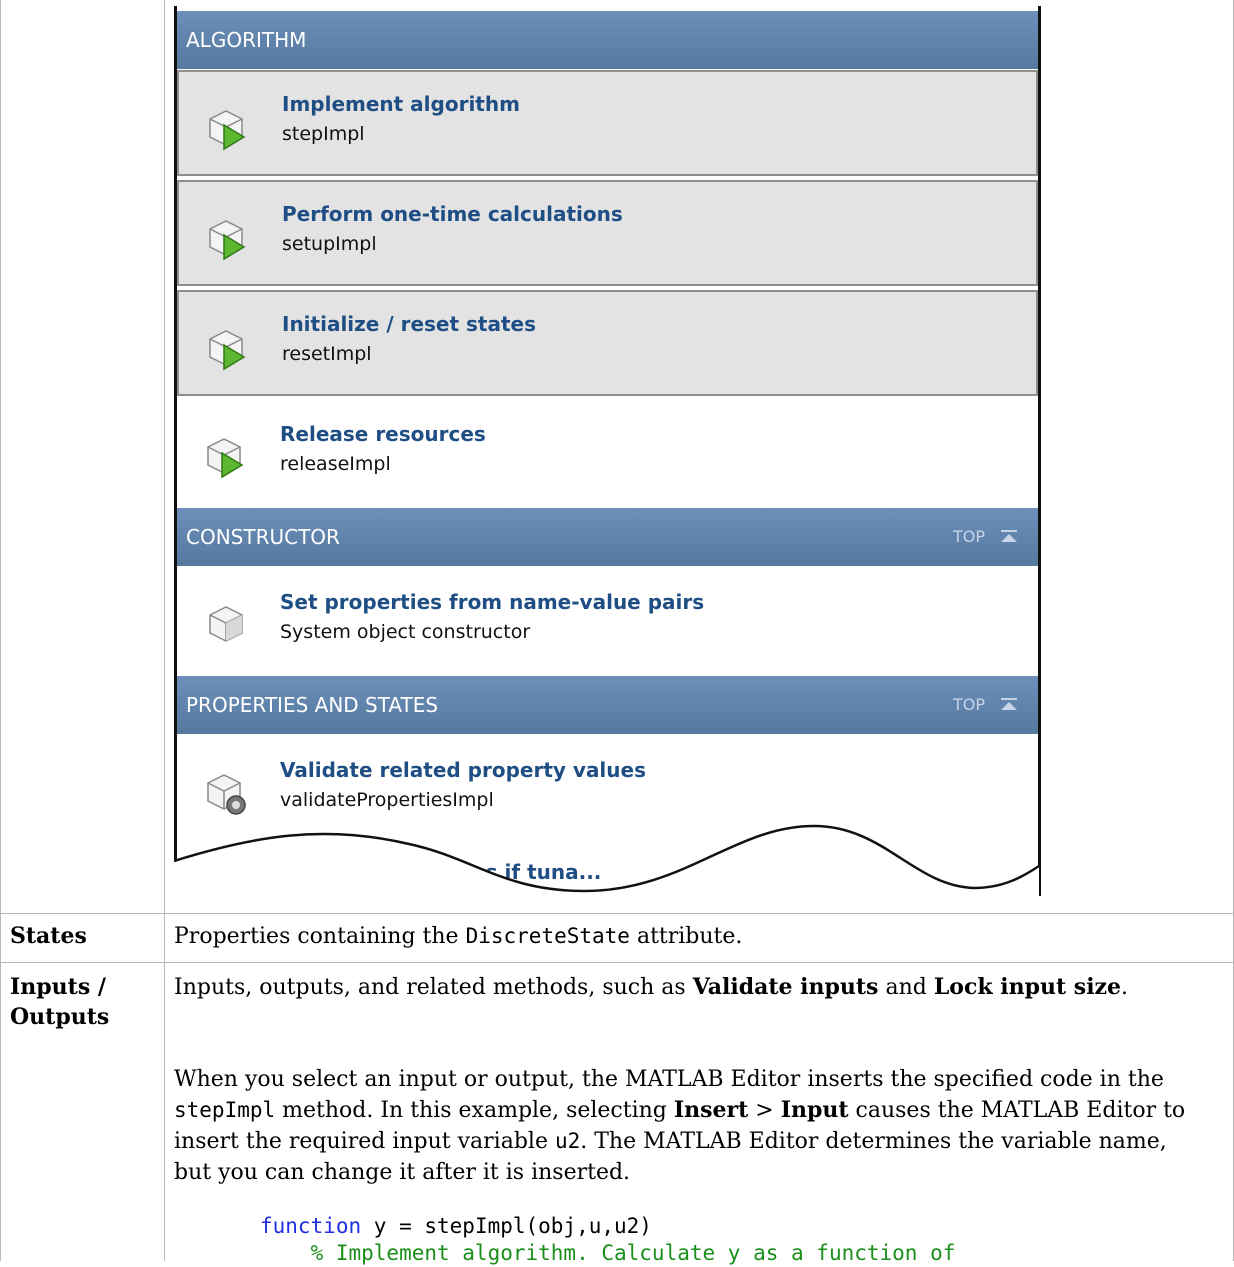  I want to click on code-keyword: function, so click(311, 1226).